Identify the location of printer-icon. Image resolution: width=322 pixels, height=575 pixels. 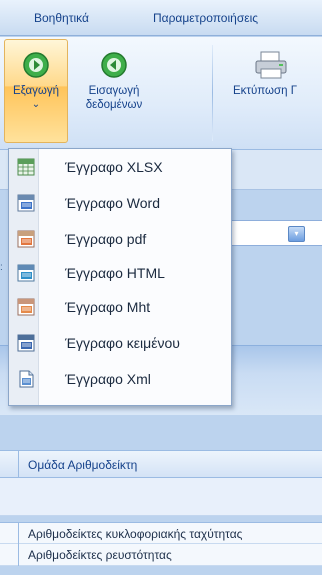
(271, 65).